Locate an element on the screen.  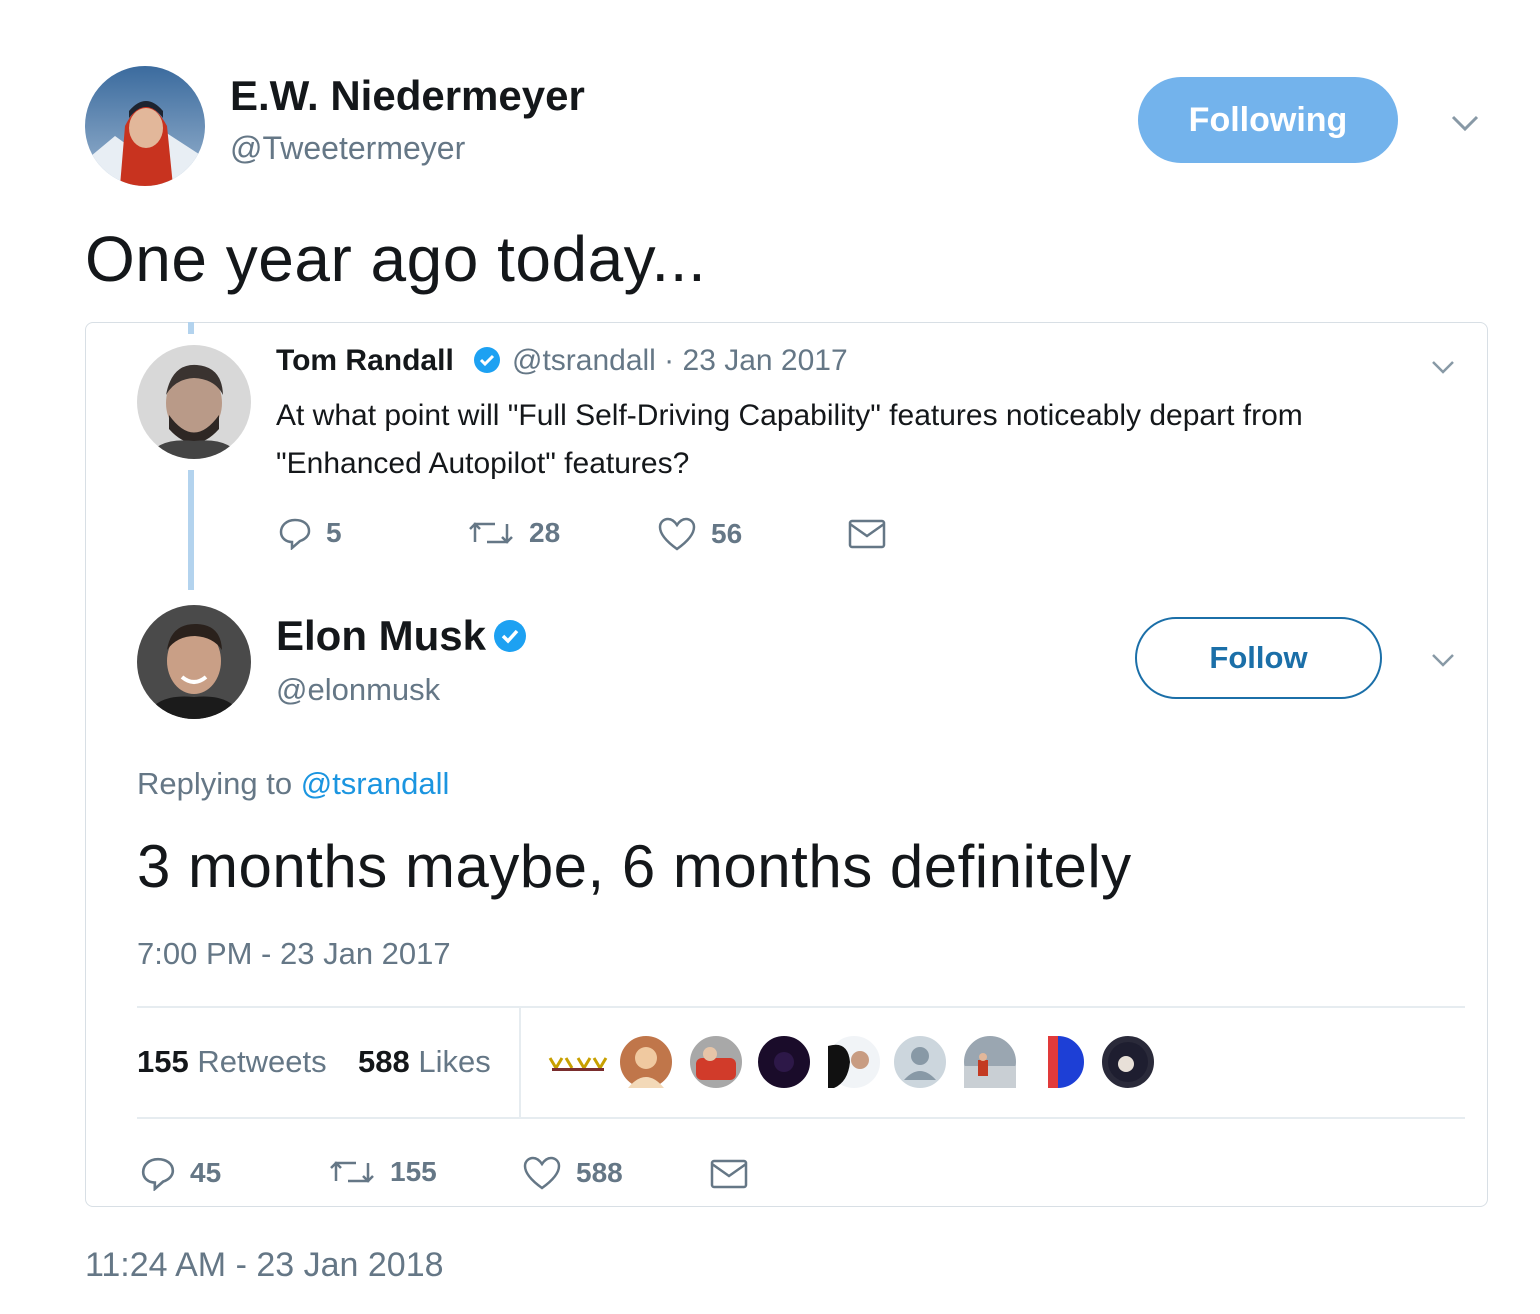
likes-stat: 588 Likes is located at coordinates (424, 1062).